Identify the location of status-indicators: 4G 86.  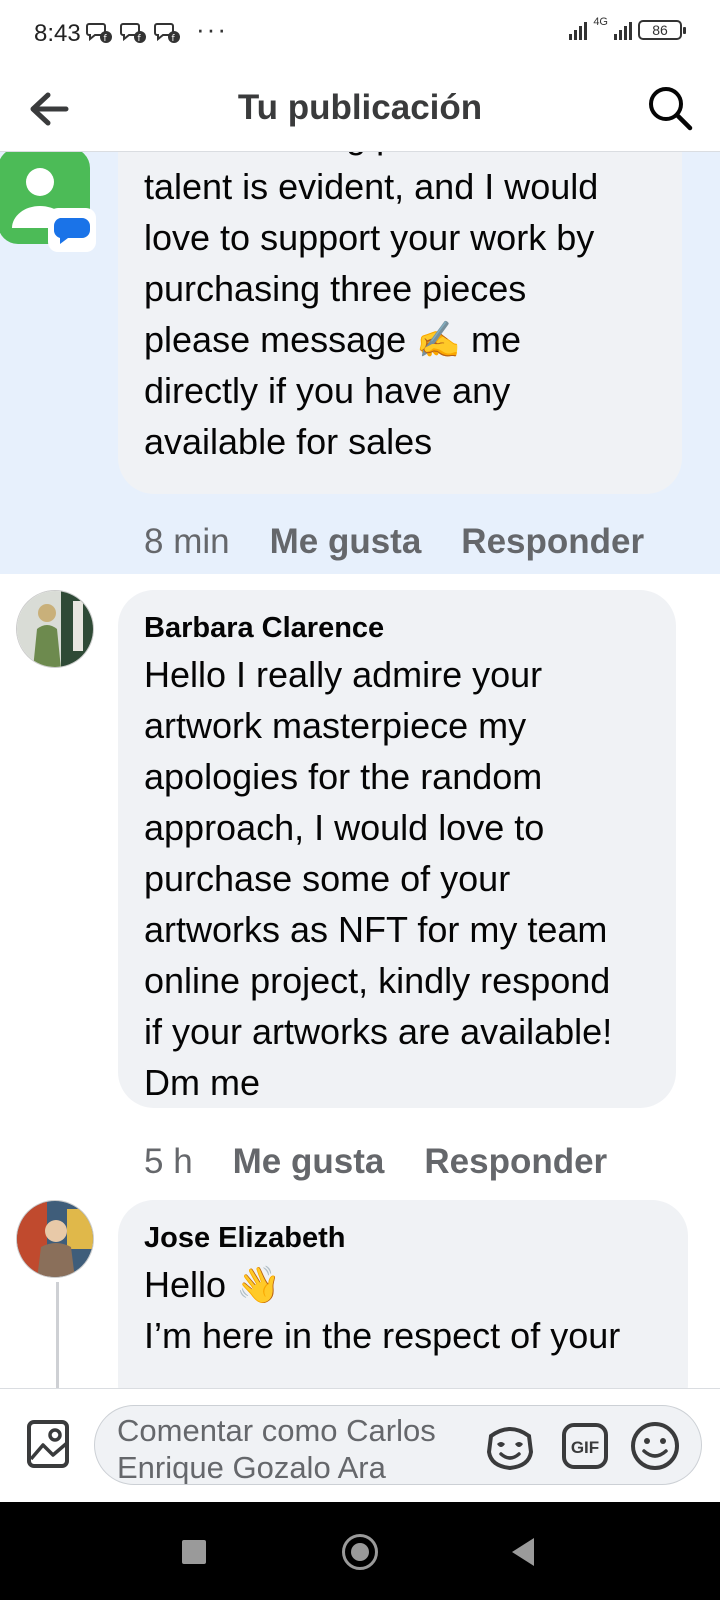
(627, 28).